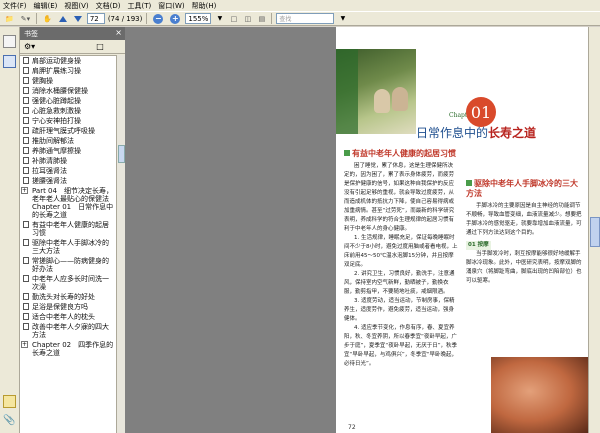 The image size is (600, 433). What do you see at coordinates (68, 265) in the screenshot?
I see `bookmark-item: 常搓脚心——防病健身的好办法` at bounding box center [68, 265].